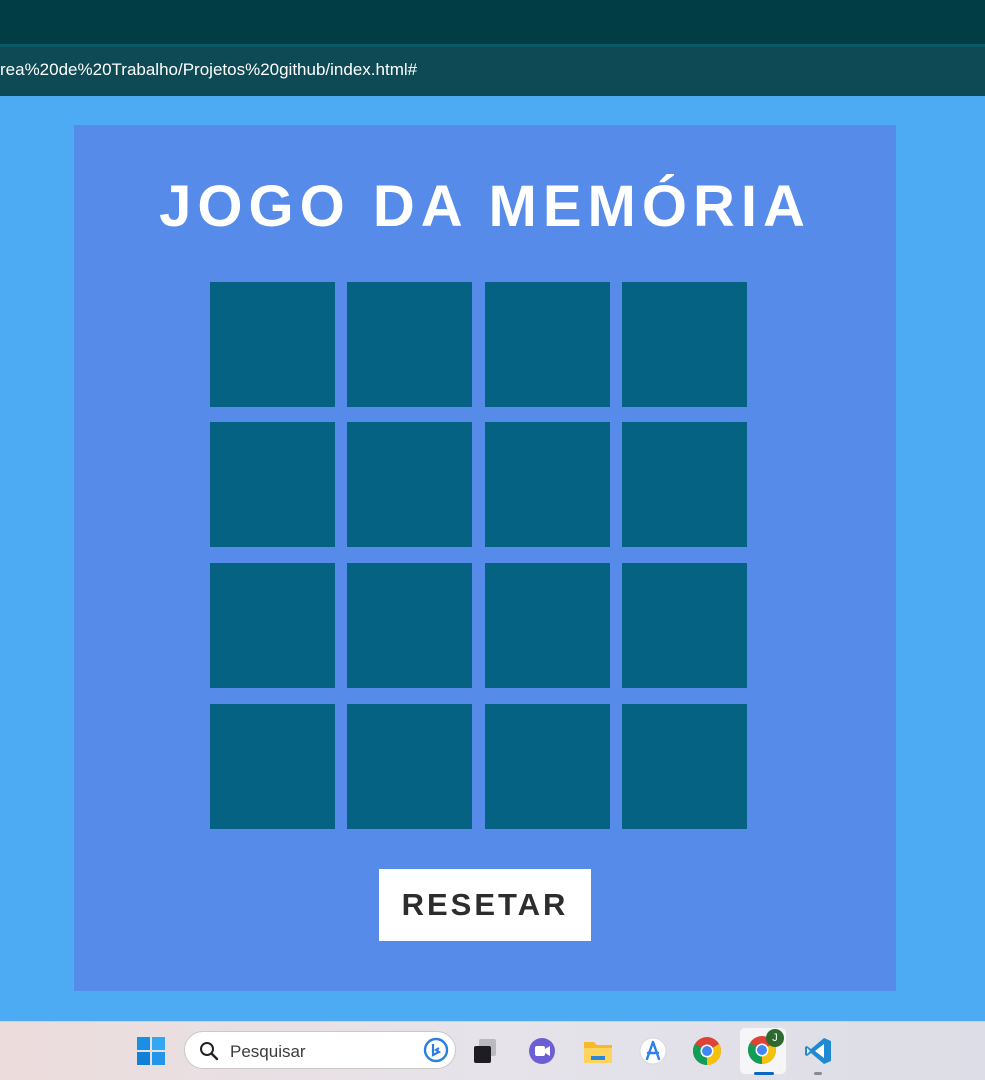 The height and width of the screenshot is (1080, 985). I want to click on profile-badge: J, so click(775, 1038).